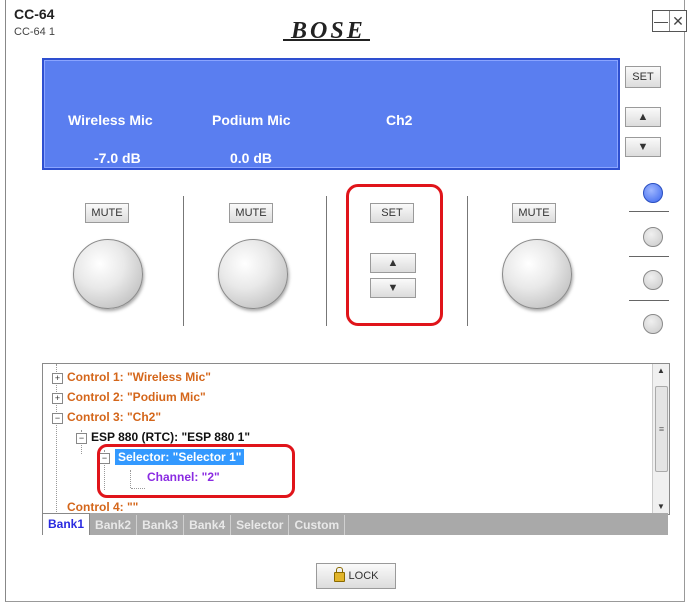 The height and width of the screenshot is (606, 688). I want to click on lock-icon, so click(339, 574).